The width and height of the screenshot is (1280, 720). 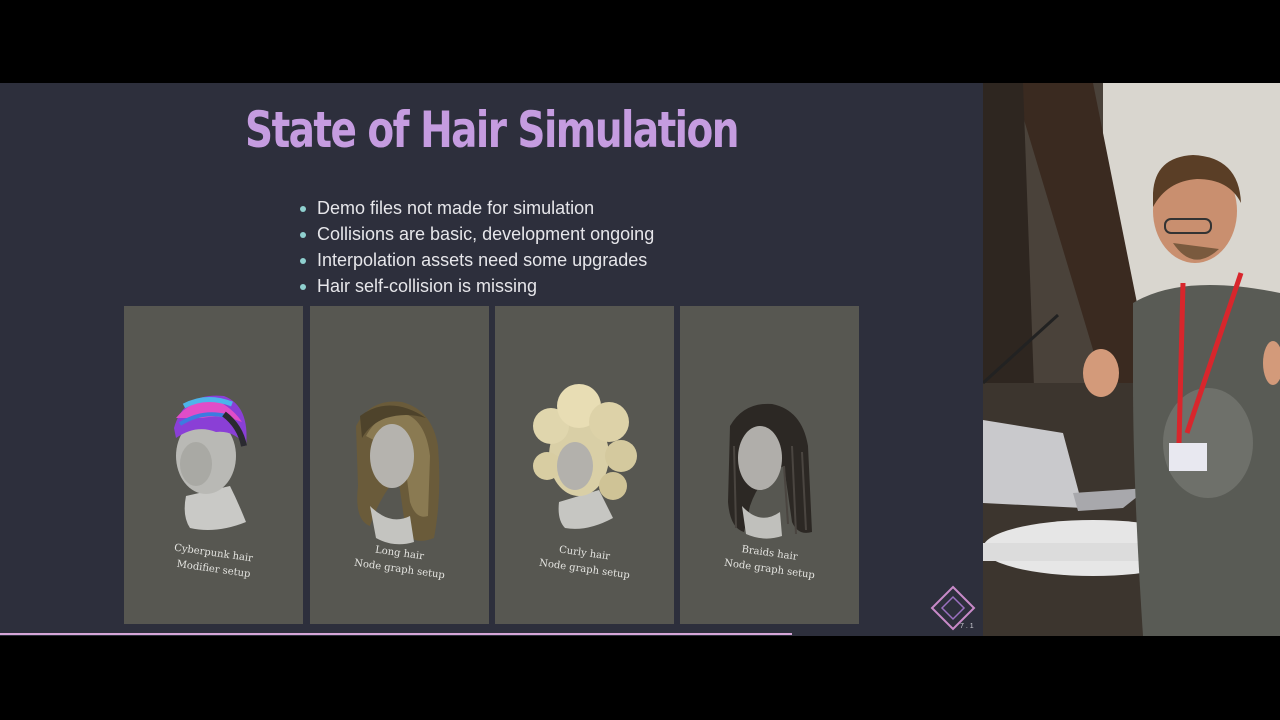 What do you see at coordinates (477, 260) in the screenshot?
I see `bullet-item: Interpolation assets need some upgrades` at bounding box center [477, 260].